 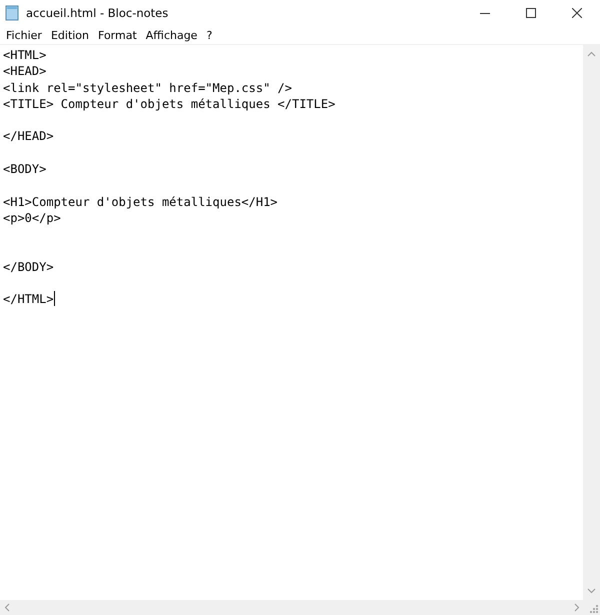 What do you see at coordinates (593, 607) in the screenshot?
I see `resize-grip-icon` at bounding box center [593, 607].